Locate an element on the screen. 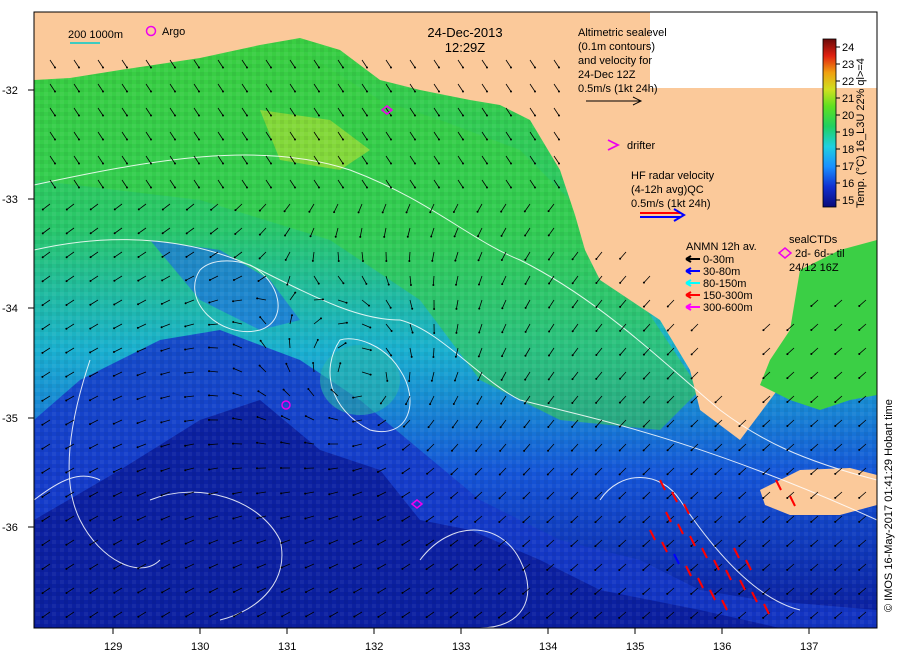 This screenshot has width=900, height=660. argo-legend-label: Argo is located at coordinates (173, 32).